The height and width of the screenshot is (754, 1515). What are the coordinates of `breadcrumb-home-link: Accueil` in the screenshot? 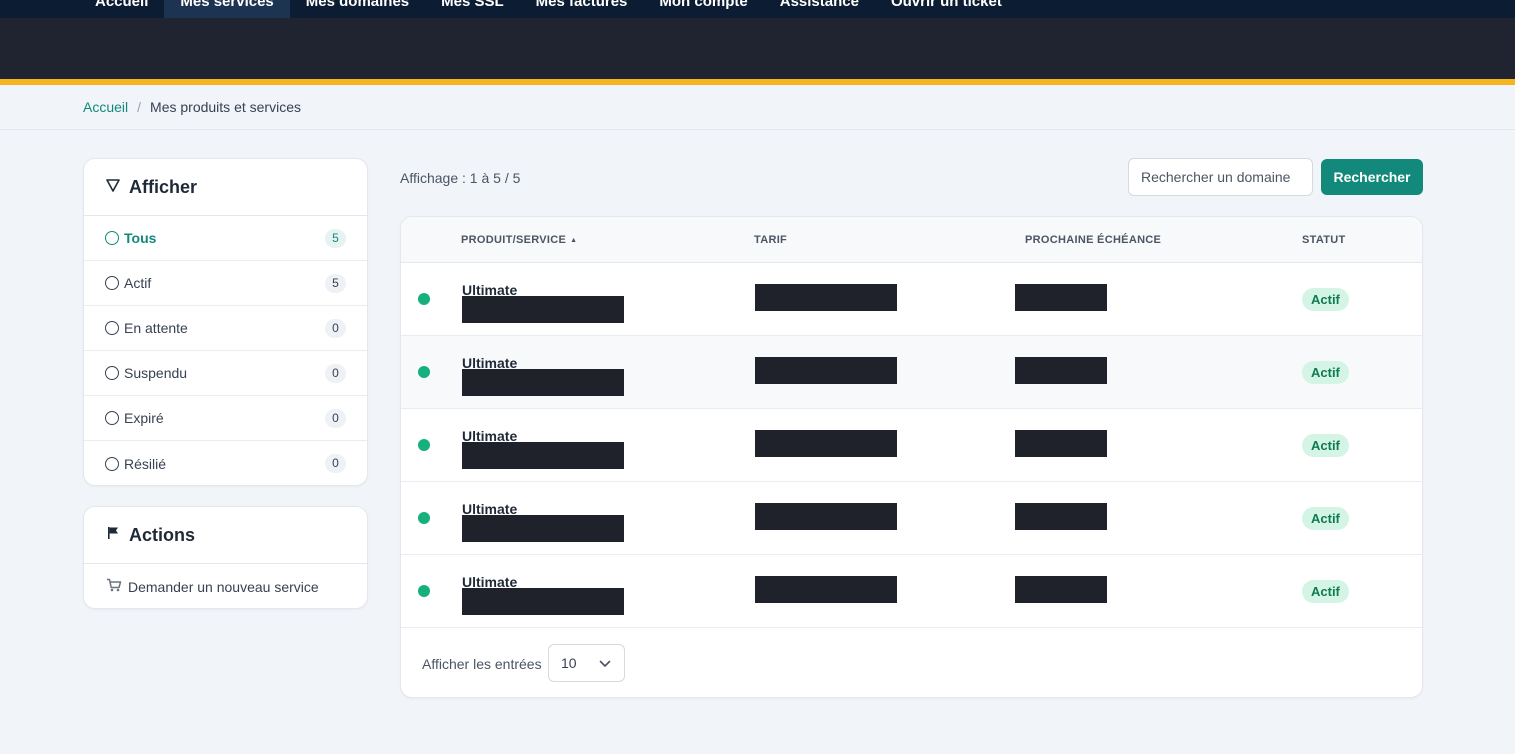 It's located at (105, 107).